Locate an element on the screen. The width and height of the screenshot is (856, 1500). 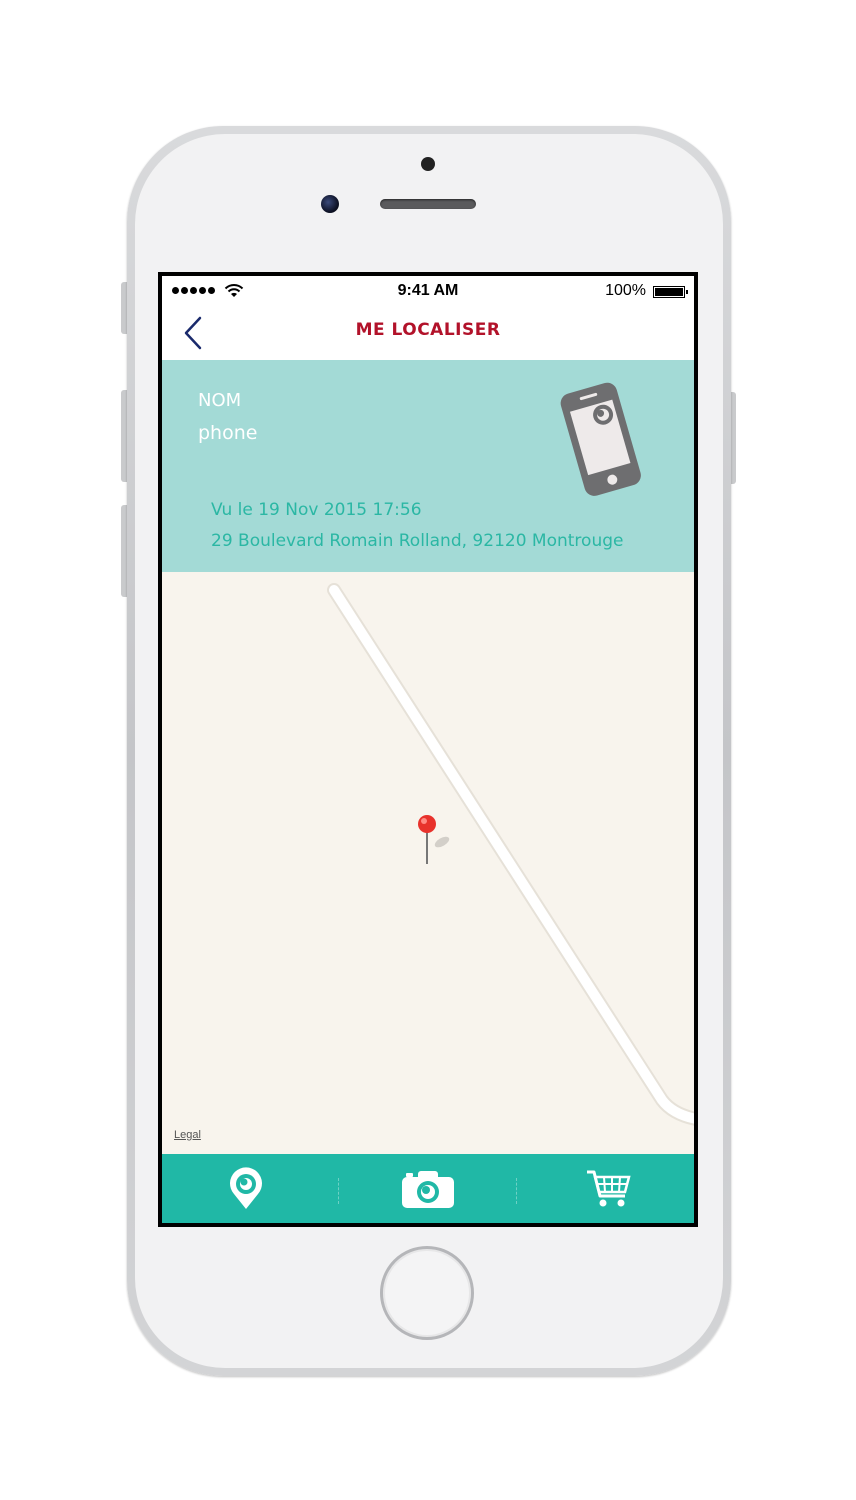
cart-icon is located at coordinates (609, 1188).